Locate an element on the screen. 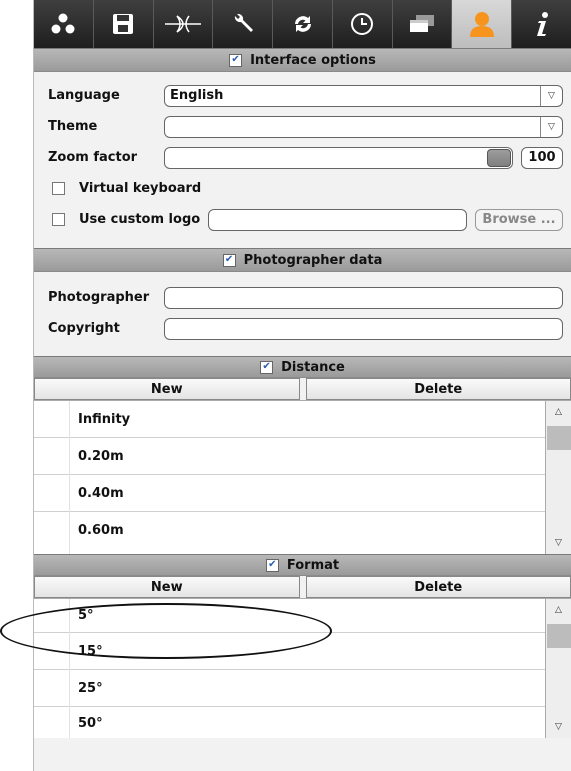 This screenshot has height=771, width=571. sync-icon is located at coordinates (303, 24).